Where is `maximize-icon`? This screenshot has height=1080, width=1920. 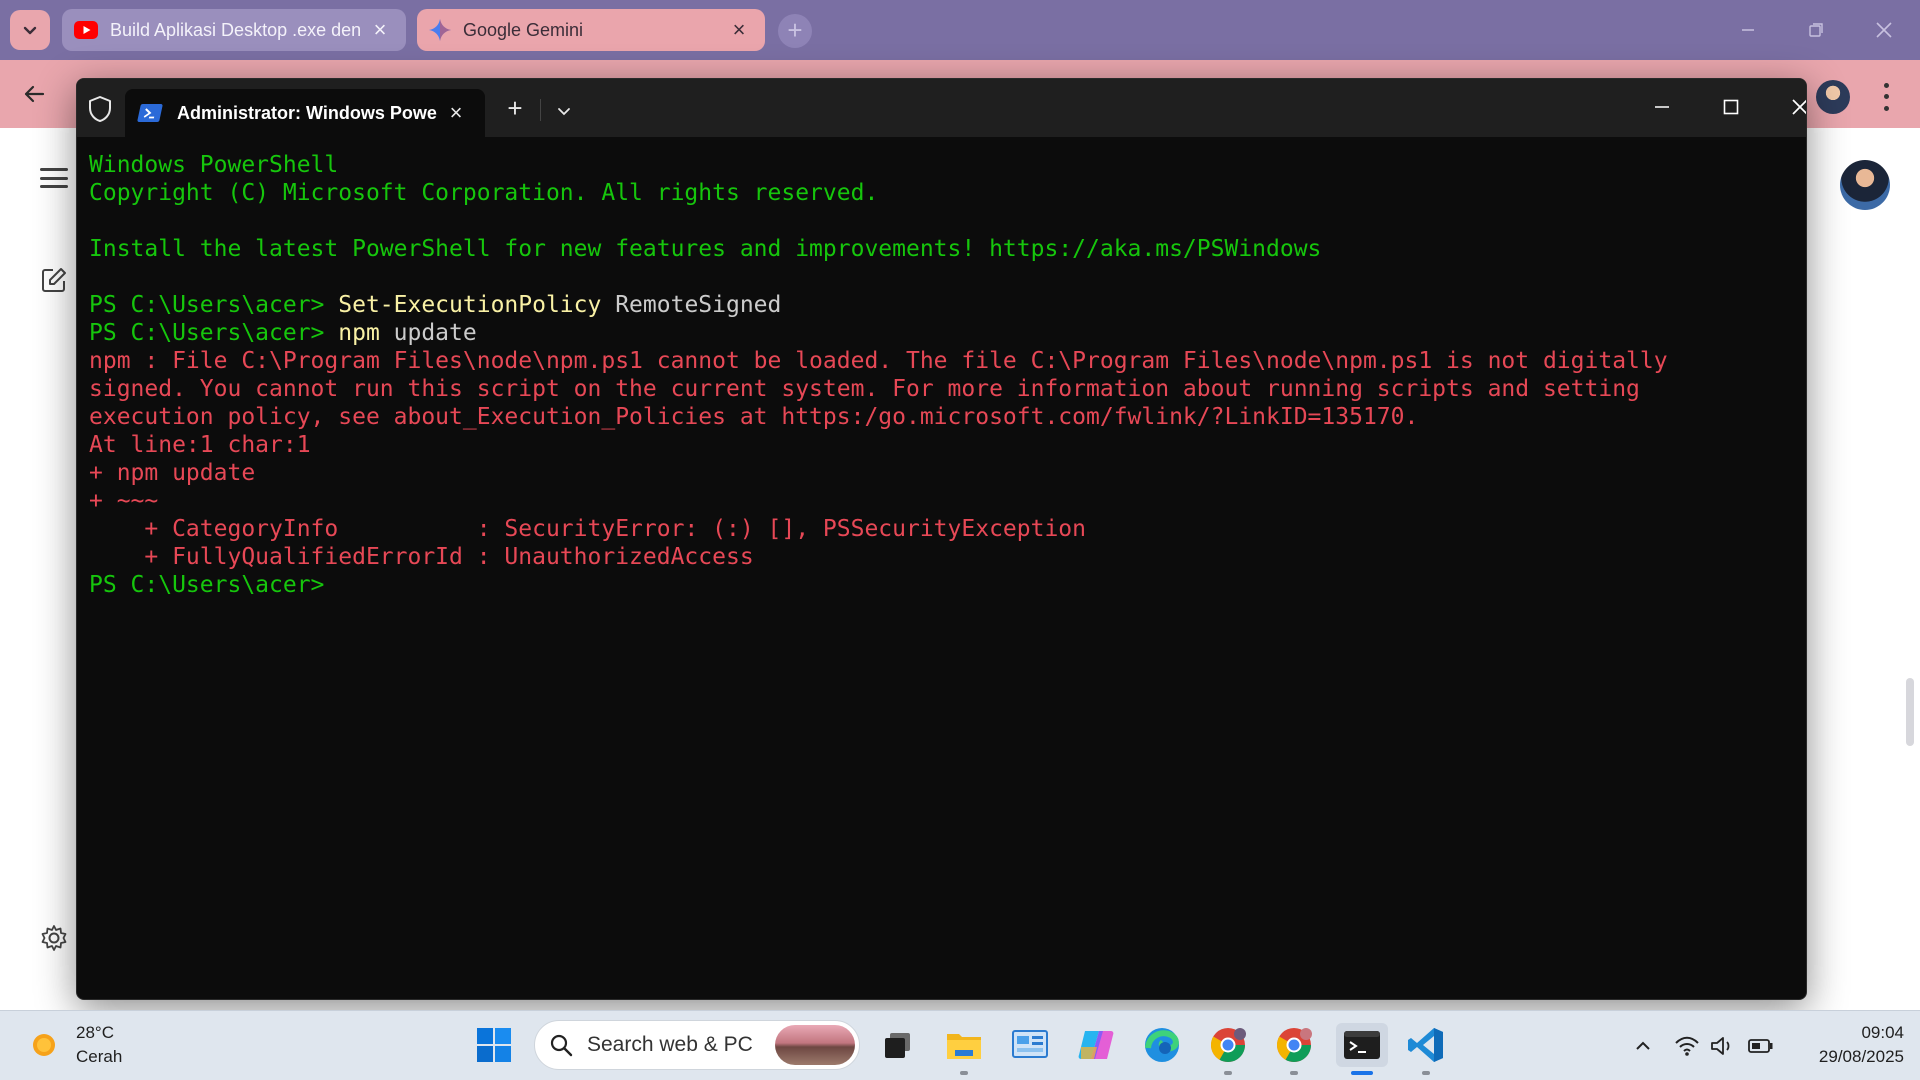 maximize-icon is located at coordinates (1731, 107).